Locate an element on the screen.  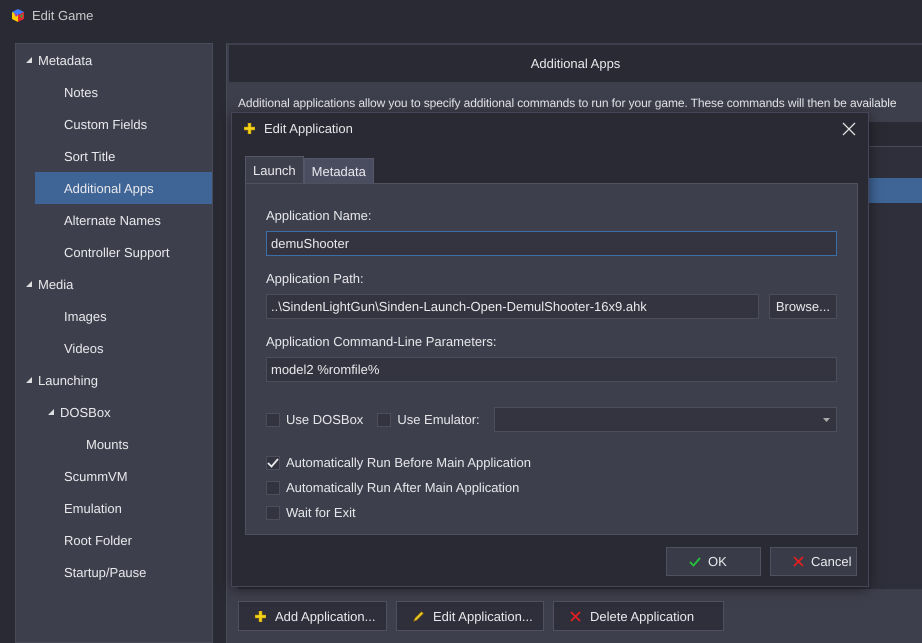
tree-item: Launching is located at coordinates (114, 380).